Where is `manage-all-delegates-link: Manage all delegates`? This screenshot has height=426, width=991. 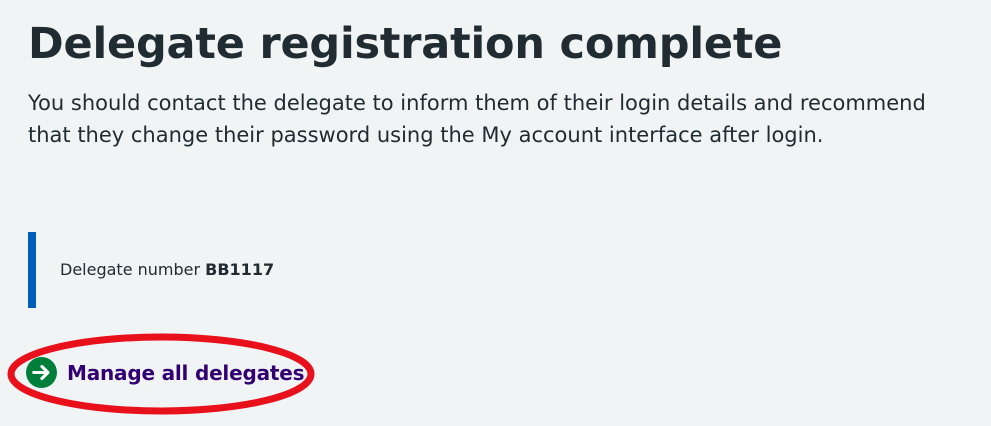
manage-all-delegates-link: Manage all delegates is located at coordinates (165, 372).